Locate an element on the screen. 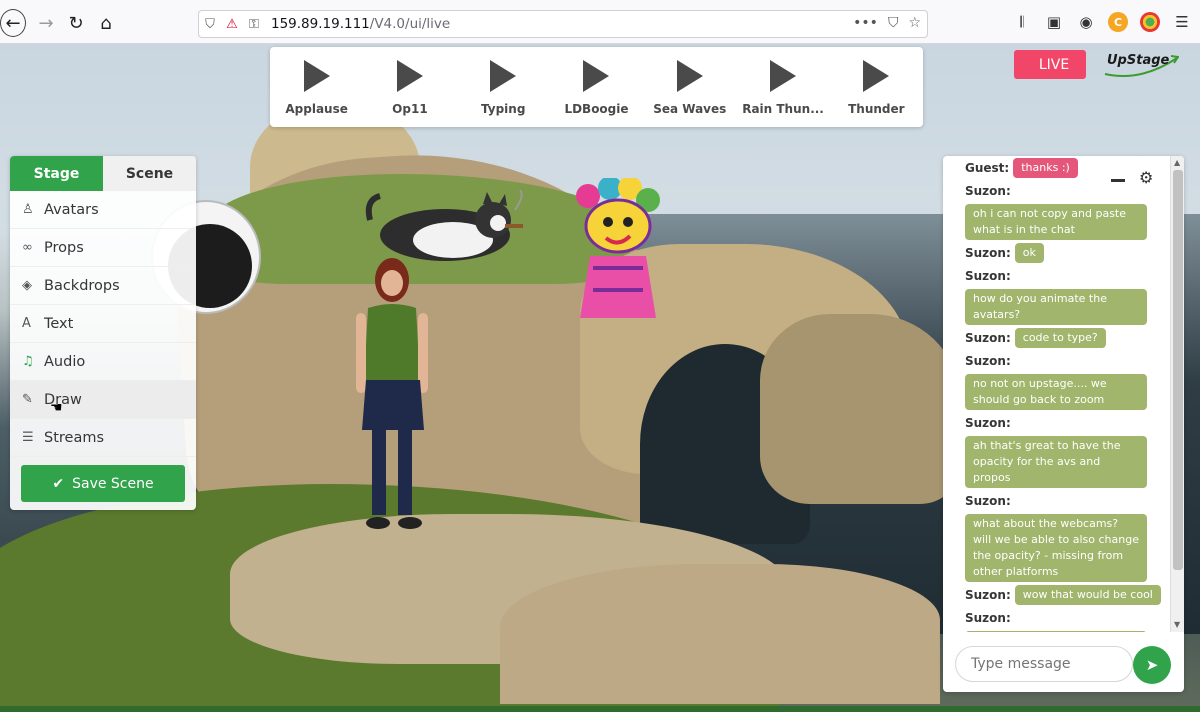 The height and width of the screenshot is (712, 1200). scrollbar-thumb is located at coordinates (1178, 370).